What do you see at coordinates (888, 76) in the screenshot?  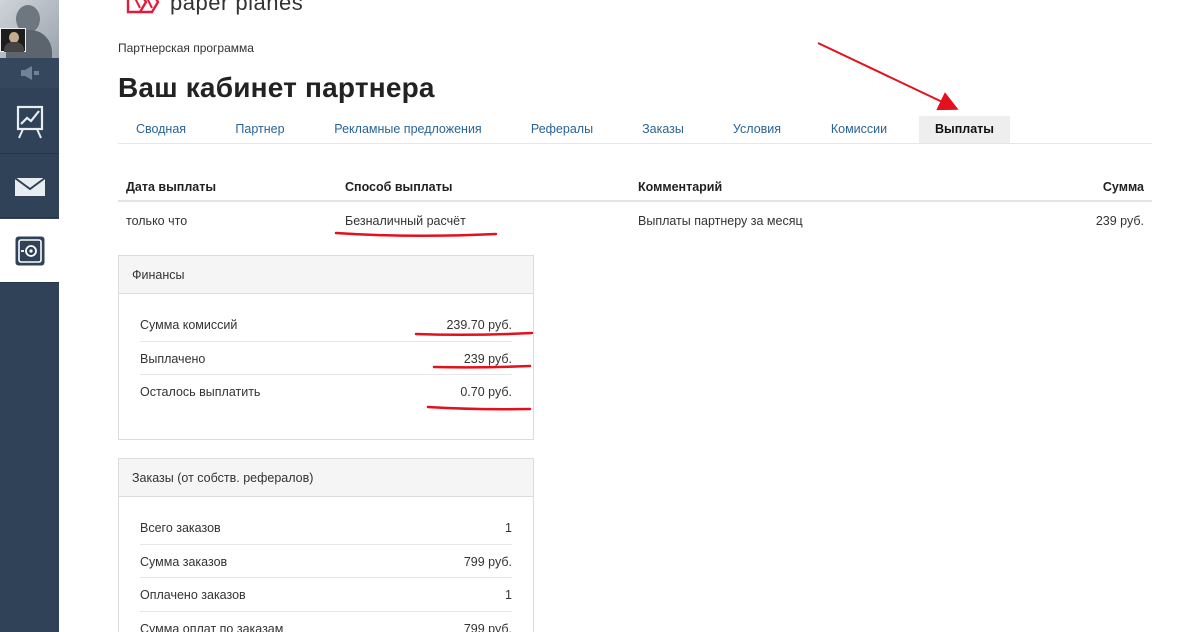 I see `red-arrow` at bounding box center [888, 76].